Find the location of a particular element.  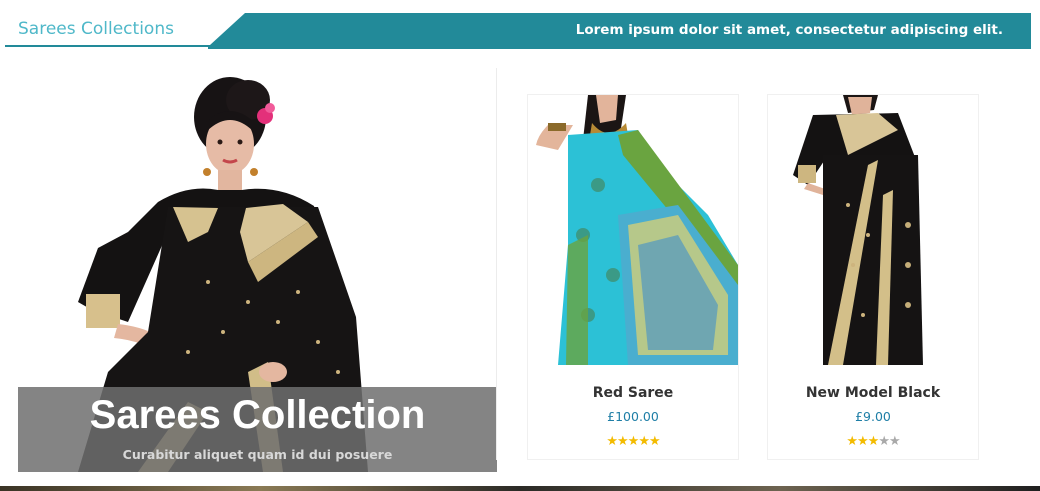

product-name: Red Saree is located at coordinates (633, 393).